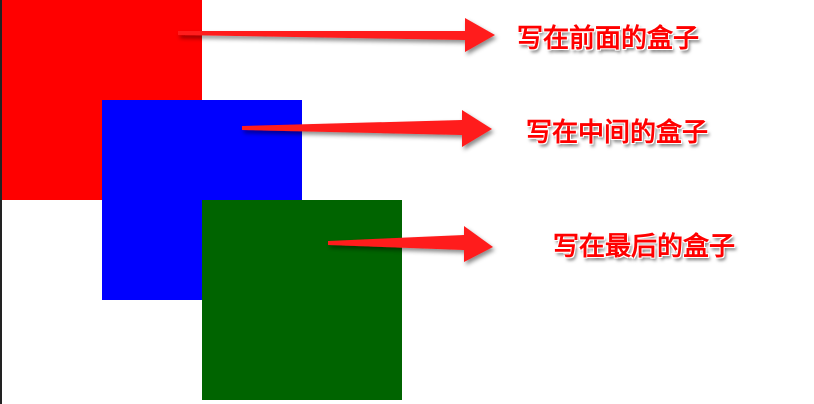 This screenshot has width=814, height=404. What do you see at coordinates (336, 35) in the screenshot?
I see `arrow-front` at bounding box center [336, 35].